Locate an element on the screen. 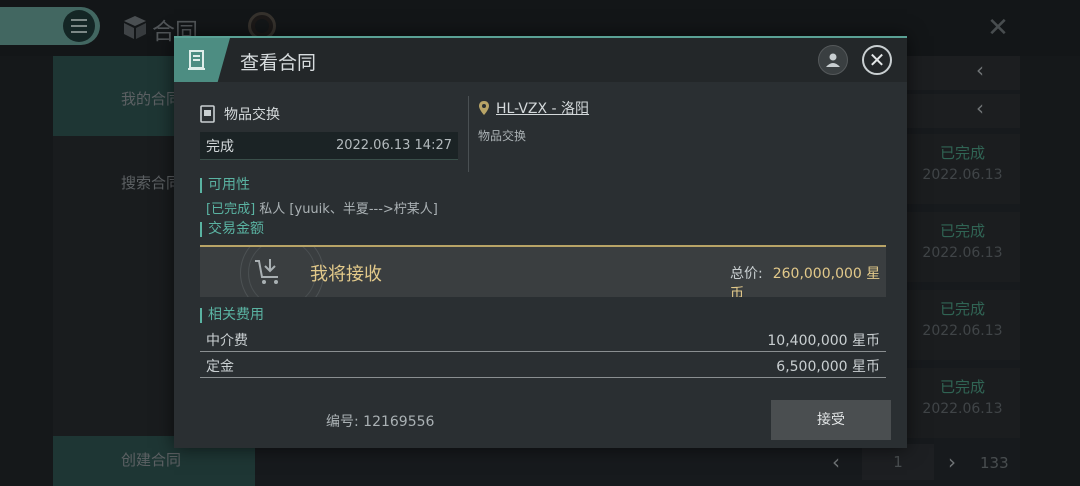 Image resolution: width=1080 pixels, height=486 pixels. fee-value: 10,400,000 星币 is located at coordinates (823, 340).